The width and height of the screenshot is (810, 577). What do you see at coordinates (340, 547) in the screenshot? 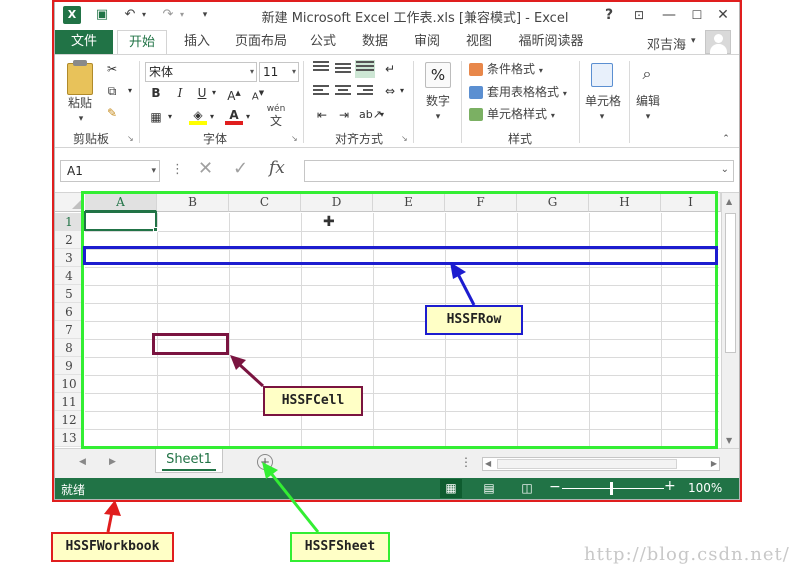
I see `hssfsheet-label: HSSFSheet` at bounding box center [340, 547].